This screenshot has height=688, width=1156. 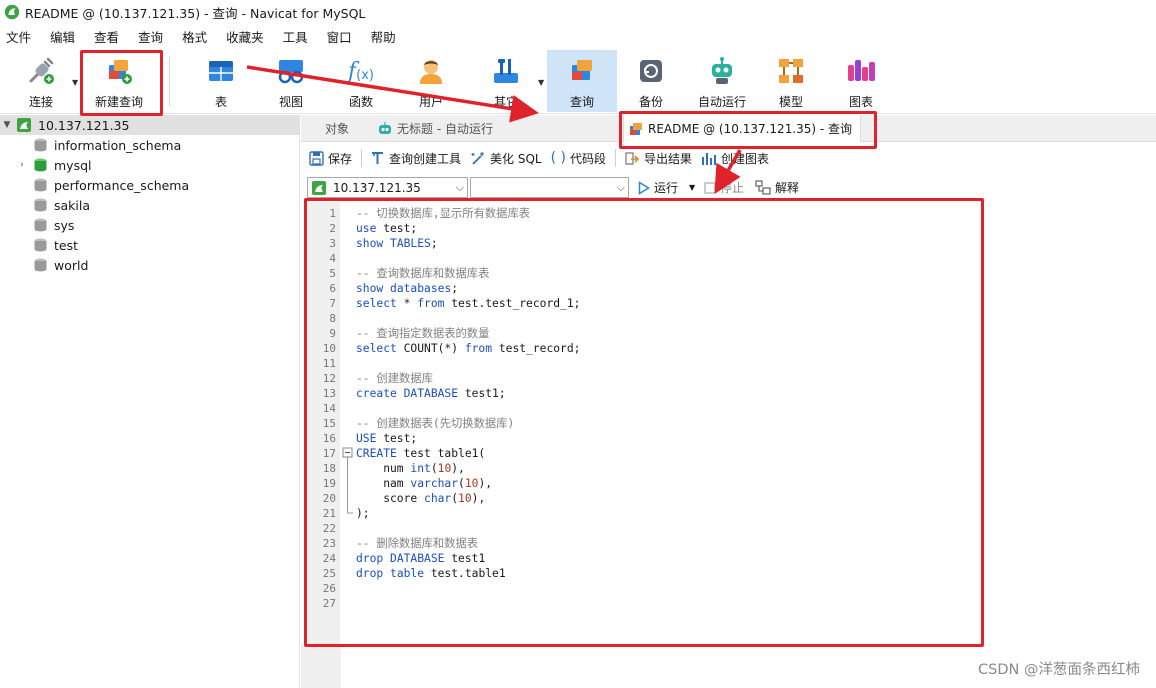 What do you see at coordinates (728, 172) in the screenshot?
I see `arrow-to-editor` at bounding box center [728, 172].